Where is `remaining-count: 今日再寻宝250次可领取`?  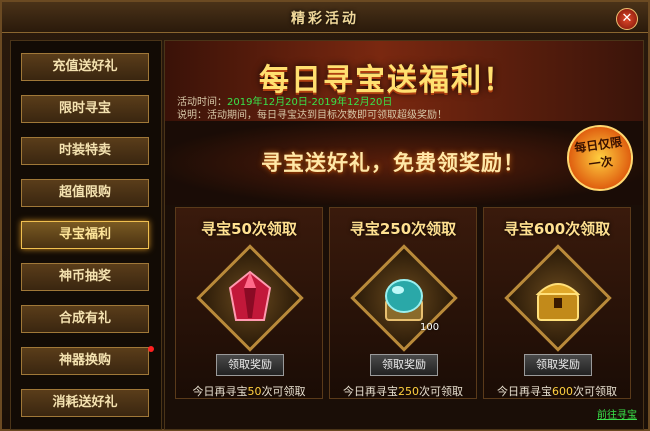 remaining-count: 今日再寻宝250次可领取 is located at coordinates (403, 391).